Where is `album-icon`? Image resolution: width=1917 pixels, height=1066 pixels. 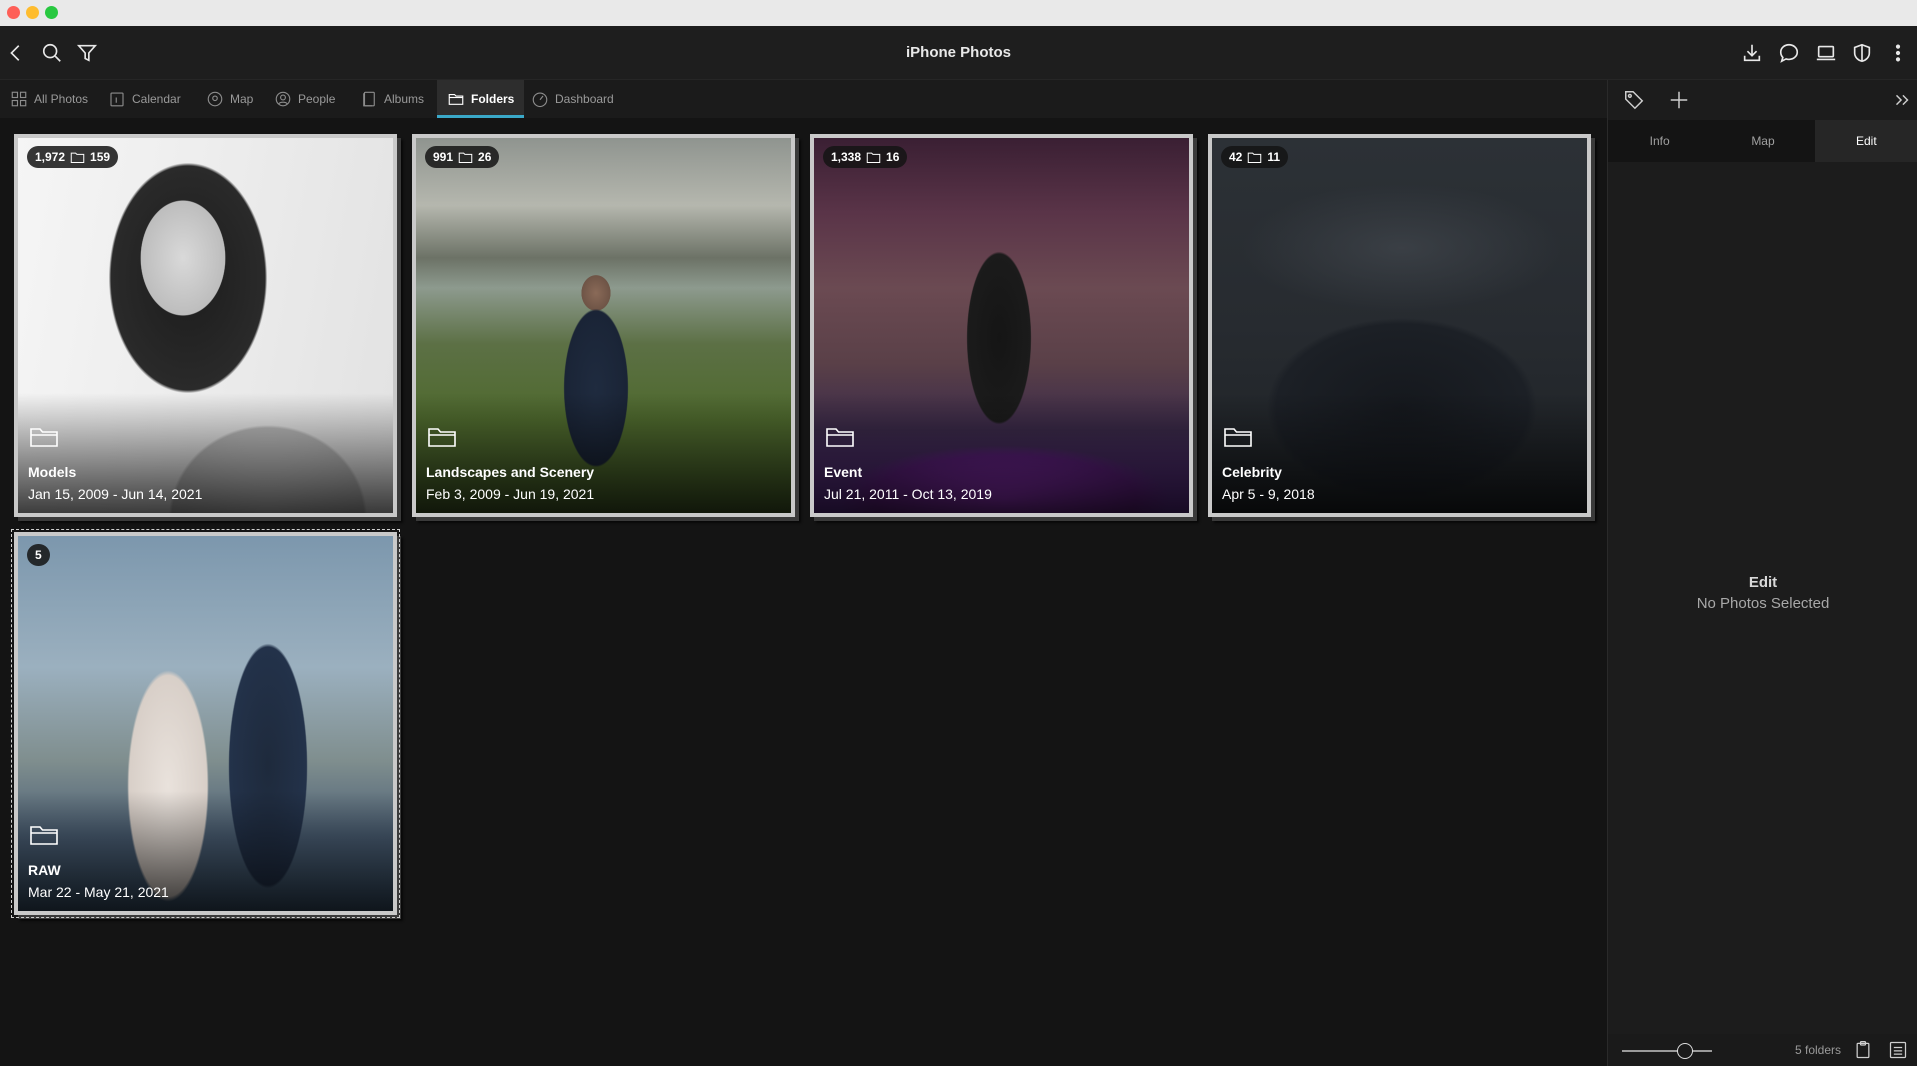 album-icon is located at coordinates (369, 99).